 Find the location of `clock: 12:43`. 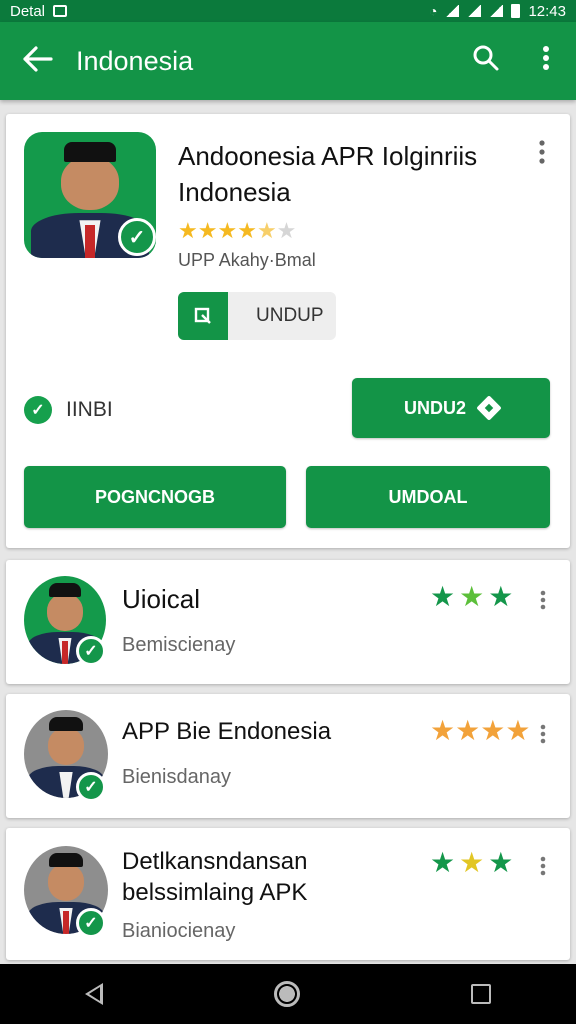

clock: 12:43 is located at coordinates (547, 11).